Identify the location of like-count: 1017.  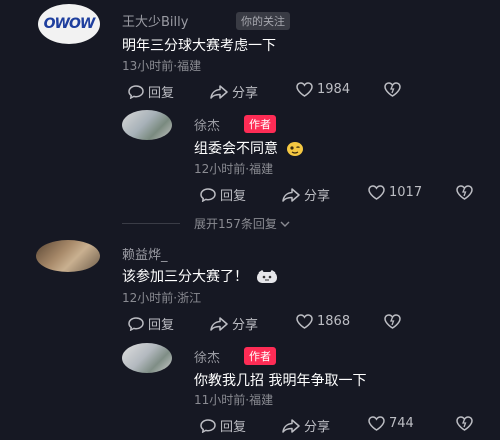
(406, 192).